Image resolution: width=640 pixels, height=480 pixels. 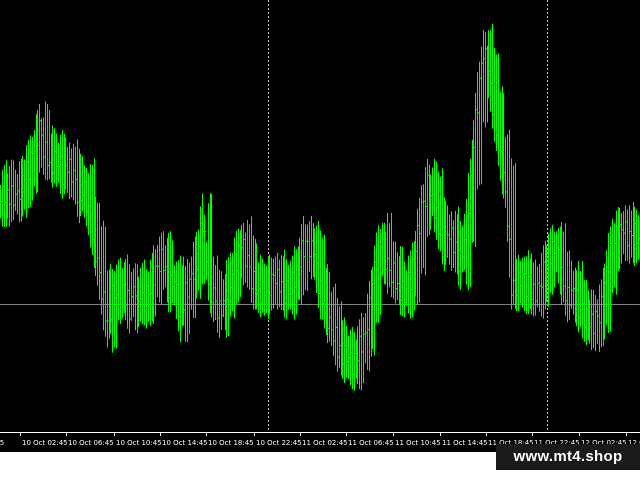 I want to click on time-tick-label: 10 Oct 22:45, so click(x=279, y=443).